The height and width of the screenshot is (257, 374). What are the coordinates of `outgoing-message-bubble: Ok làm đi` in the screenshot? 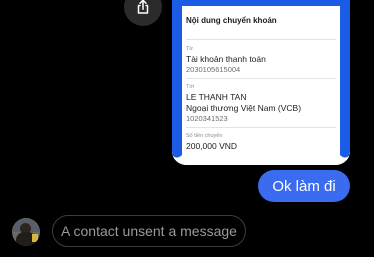 It's located at (304, 186).